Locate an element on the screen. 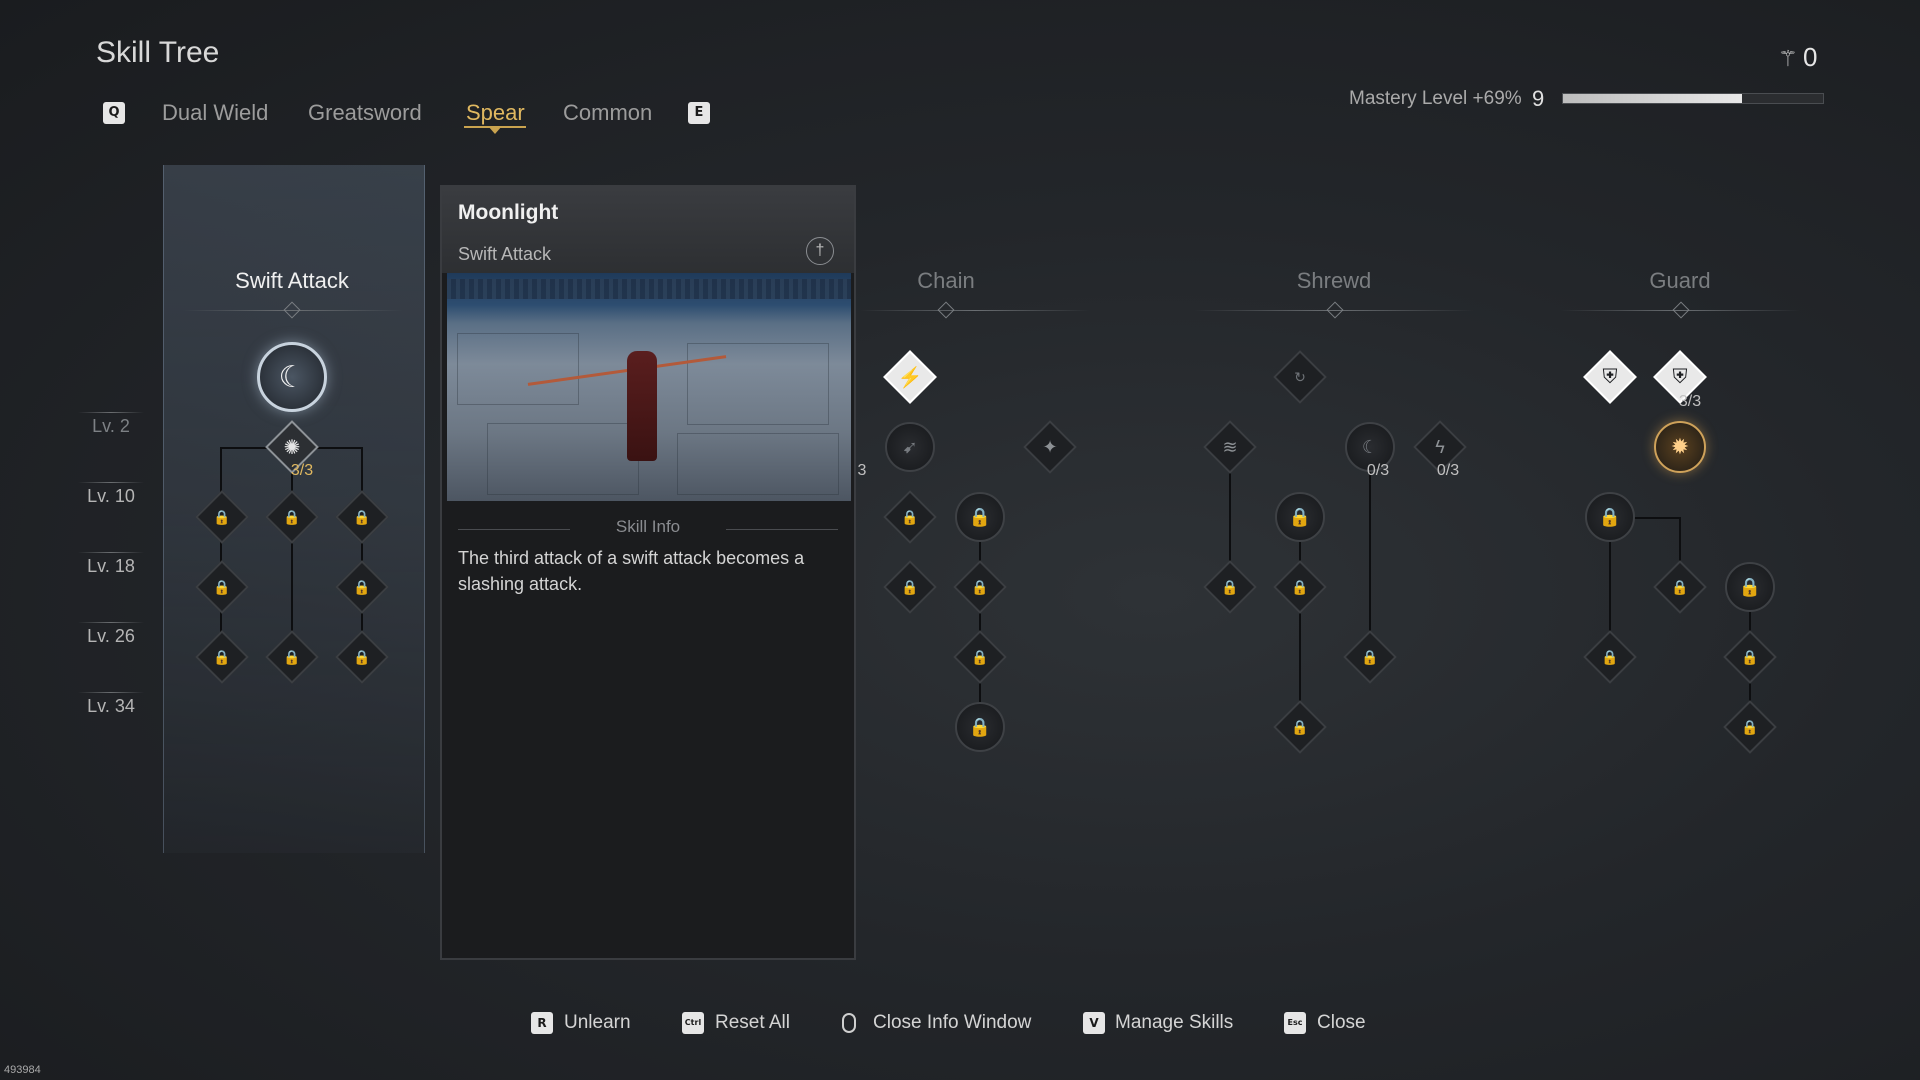 Image resolution: width=1920 pixels, height=1080 pixels. tab-common: Common is located at coordinates (607, 113).